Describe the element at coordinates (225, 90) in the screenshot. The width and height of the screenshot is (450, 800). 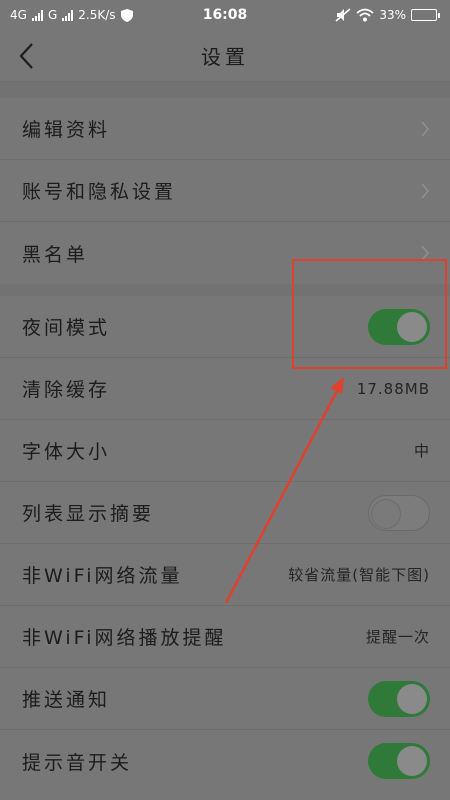
I see `section-gap` at that location.